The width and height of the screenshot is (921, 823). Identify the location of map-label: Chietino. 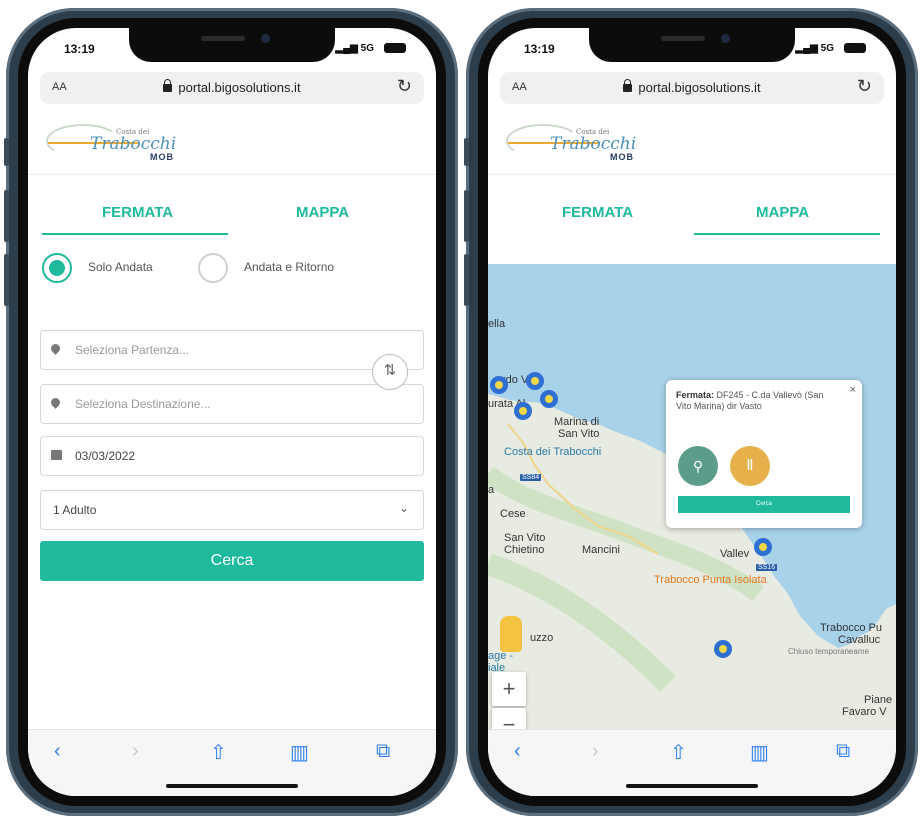
(524, 550).